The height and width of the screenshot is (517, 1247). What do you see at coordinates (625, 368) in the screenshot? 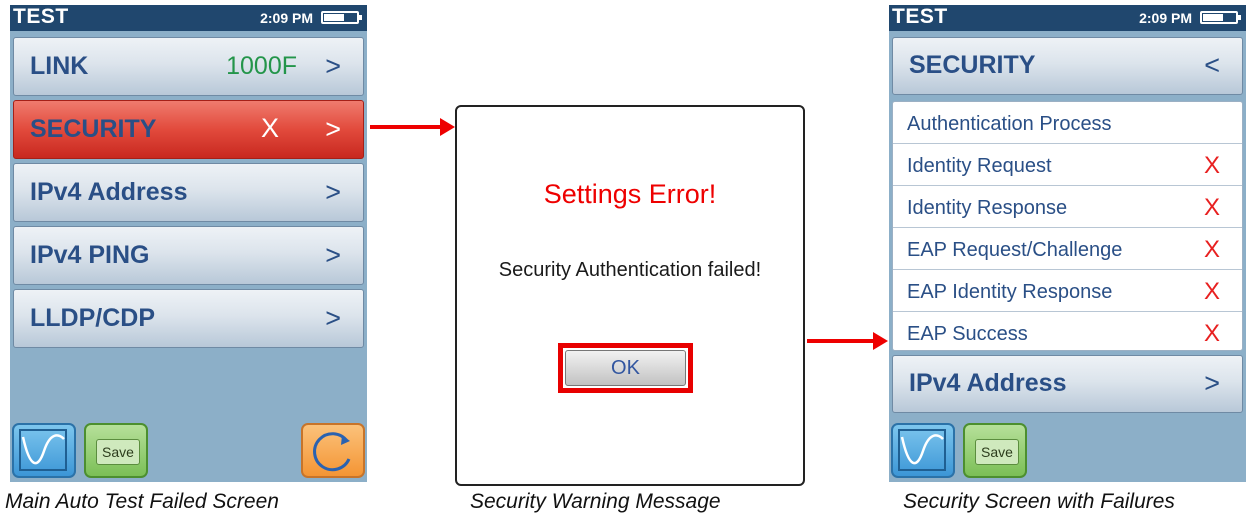
I see `ok-button: OK` at bounding box center [625, 368].